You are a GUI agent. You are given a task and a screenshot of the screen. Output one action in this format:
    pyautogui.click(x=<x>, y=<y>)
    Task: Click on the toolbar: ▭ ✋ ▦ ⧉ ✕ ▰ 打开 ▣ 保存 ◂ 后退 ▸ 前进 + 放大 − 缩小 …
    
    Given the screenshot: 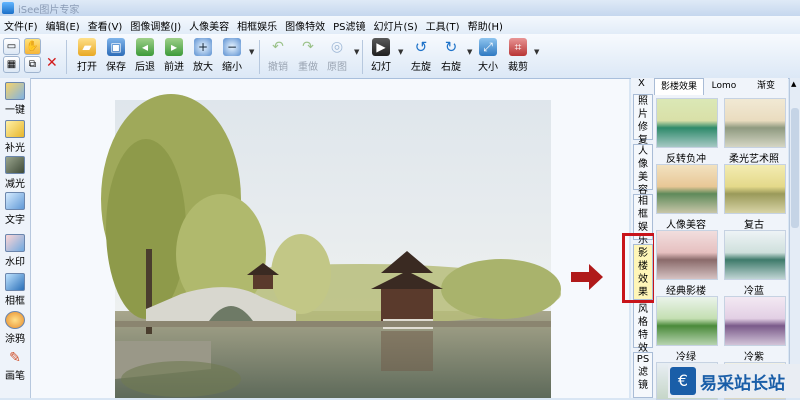 What is the action you would take?
    pyautogui.click(x=400, y=56)
    